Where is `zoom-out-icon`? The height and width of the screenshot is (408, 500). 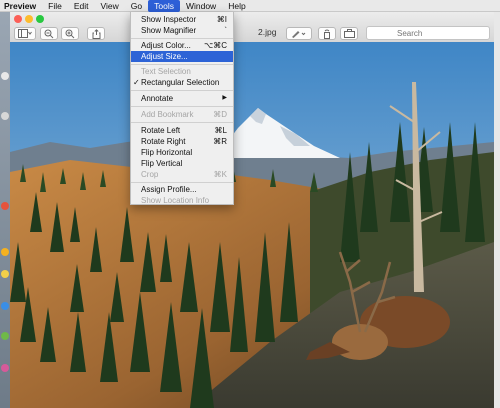 zoom-out-icon is located at coordinates (49, 33).